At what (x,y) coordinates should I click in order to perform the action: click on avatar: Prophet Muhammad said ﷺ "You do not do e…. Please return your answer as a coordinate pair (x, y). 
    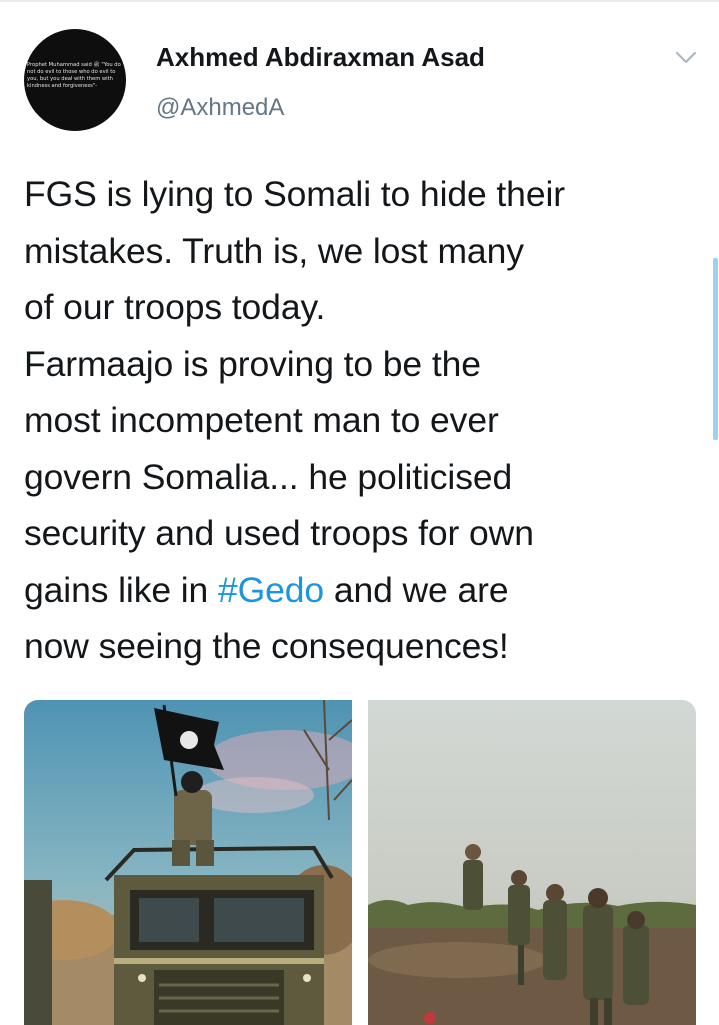
    Looking at the image, I should click on (75, 80).